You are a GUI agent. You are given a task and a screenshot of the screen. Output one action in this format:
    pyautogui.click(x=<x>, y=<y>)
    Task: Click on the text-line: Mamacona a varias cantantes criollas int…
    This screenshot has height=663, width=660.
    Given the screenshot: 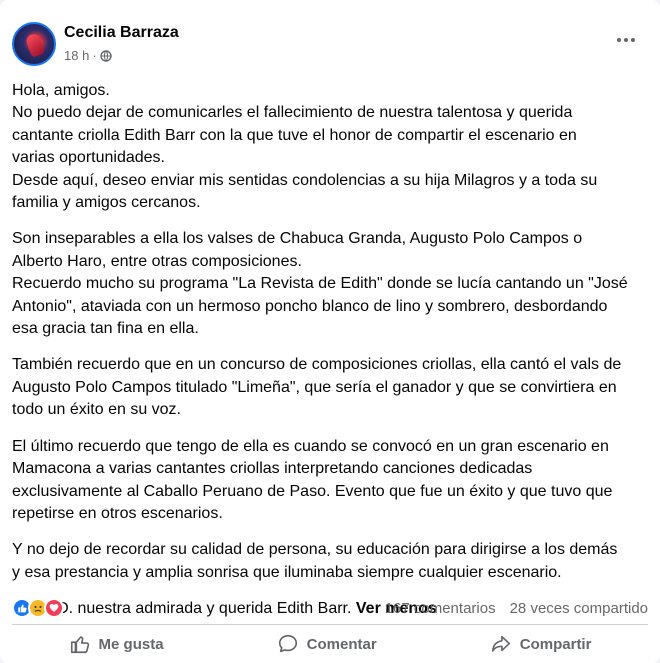 What is the action you would take?
    pyautogui.click(x=272, y=469)
    